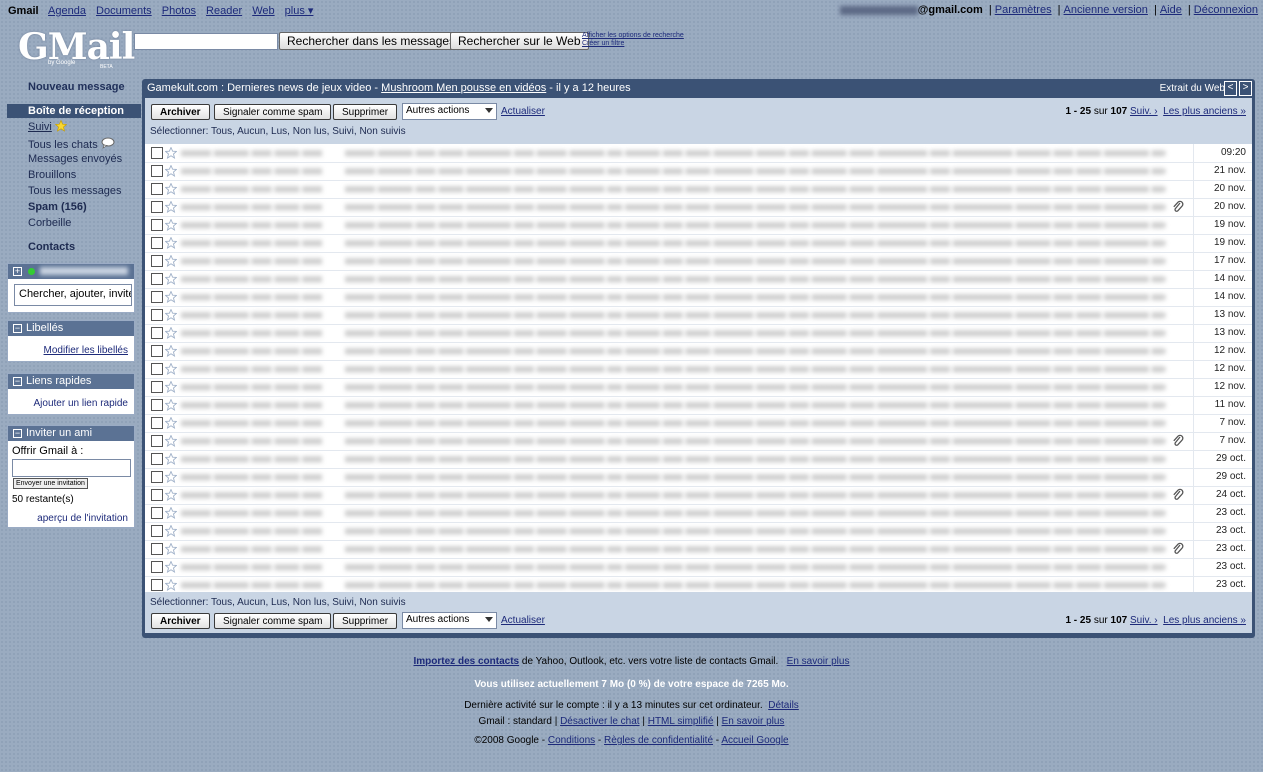  What do you see at coordinates (71, 144) in the screenshot?
I see `nav-chats: Tous les chats` at bounding box center [71, 144].